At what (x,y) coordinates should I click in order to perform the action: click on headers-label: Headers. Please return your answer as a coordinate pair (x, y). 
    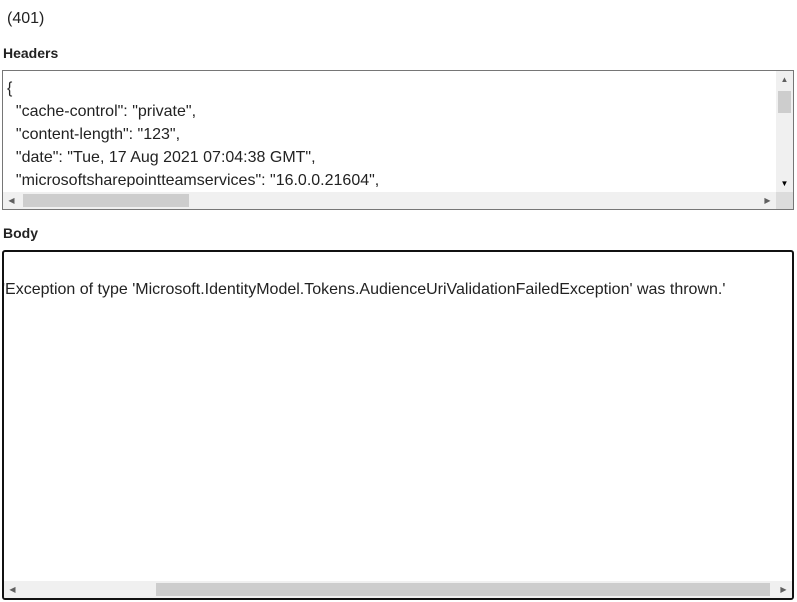
    Looking at the image, I should click on (31, 53).